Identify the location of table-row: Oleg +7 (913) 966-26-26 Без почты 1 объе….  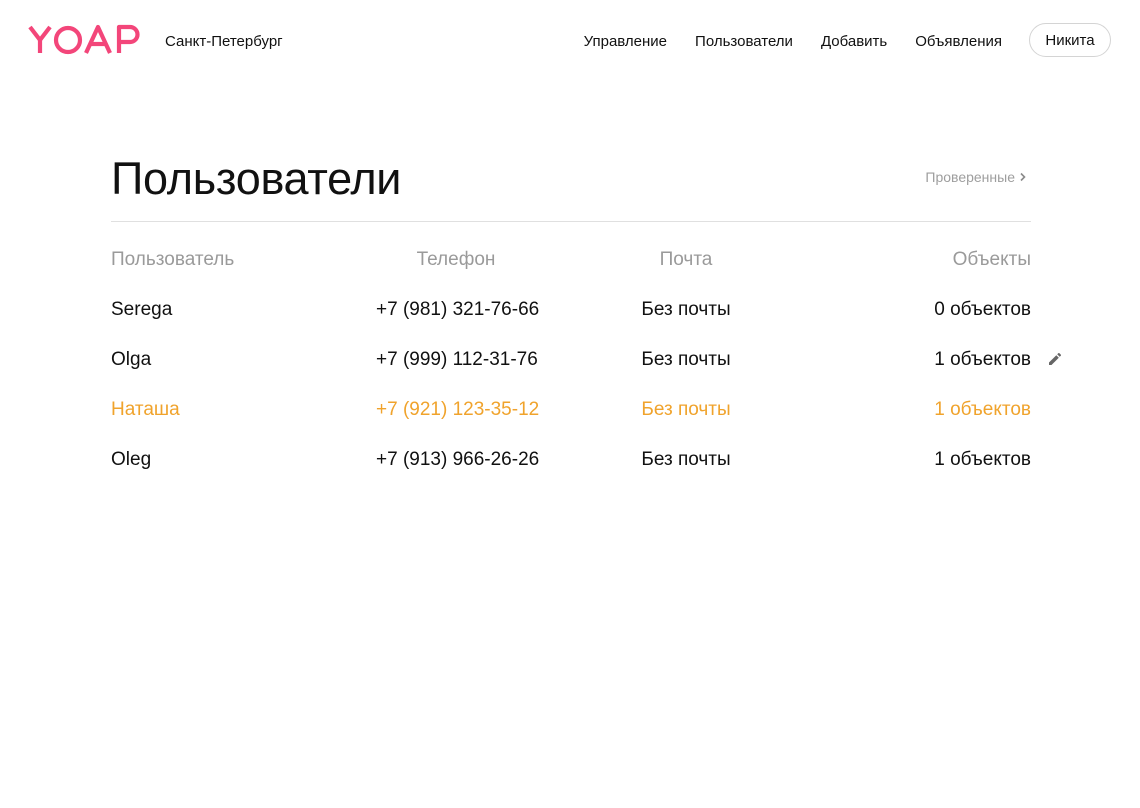
(571, 460).